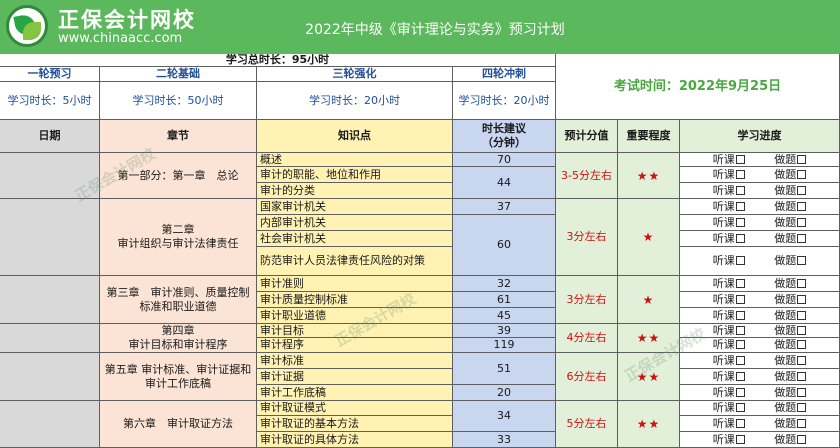  Describe the element at coordinates (355, 160) in the screenshot. I see `knowledge-point: 概述` at that location.